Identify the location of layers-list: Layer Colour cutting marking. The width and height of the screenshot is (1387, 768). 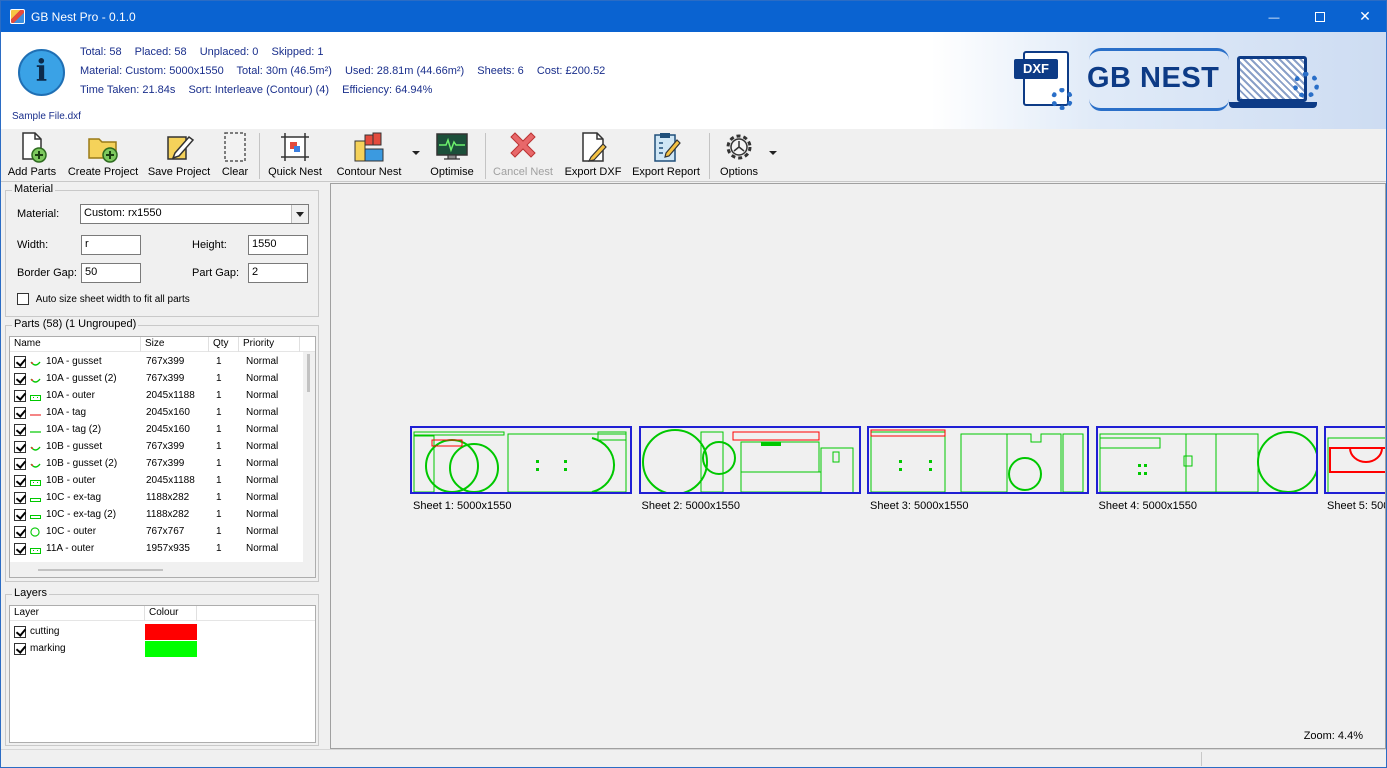
(162, 674).